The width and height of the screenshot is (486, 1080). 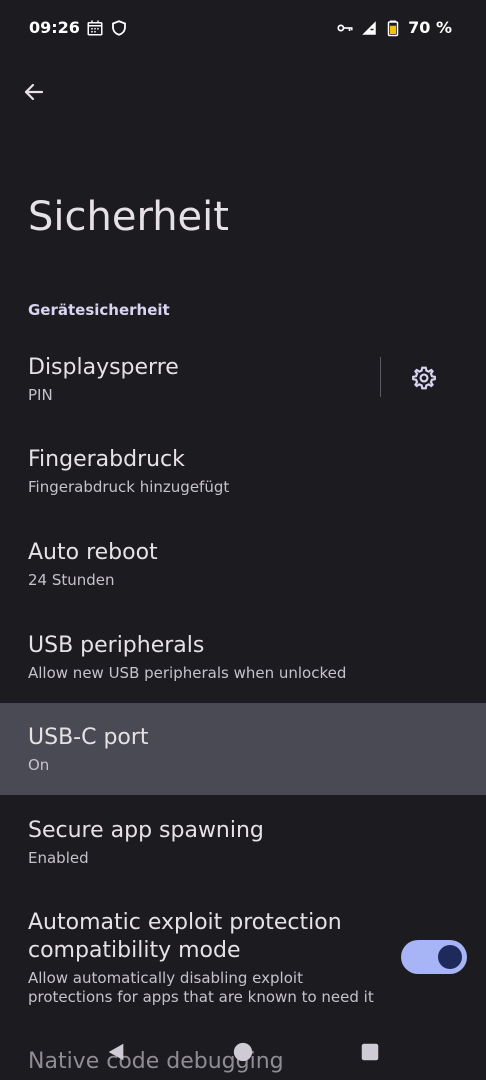 I want to click on pref-summary: Allow new USB peripherals when unlocked, so click(x=187, y=673).